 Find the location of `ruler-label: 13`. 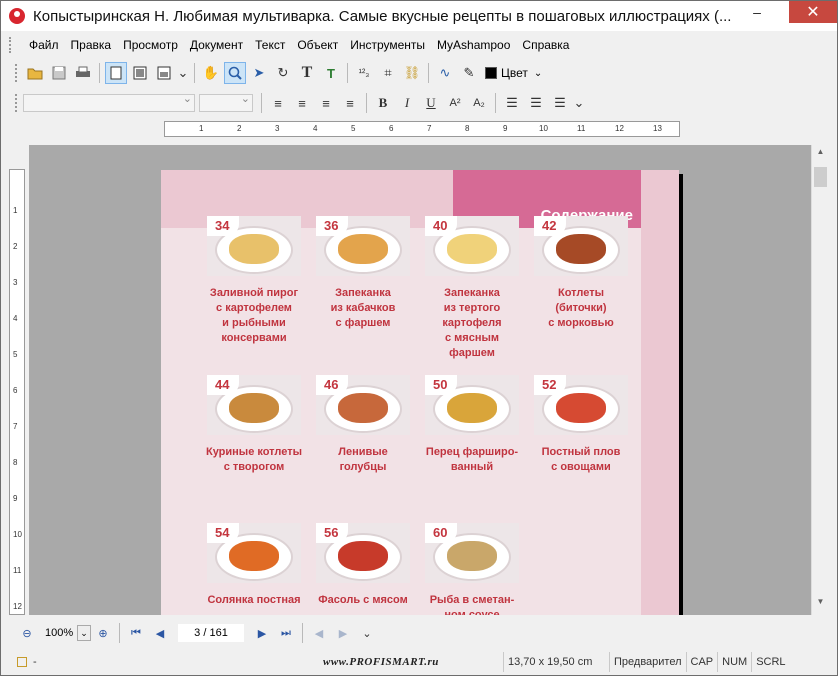

ruler-label: 13 is located at coordinates (657, 128).